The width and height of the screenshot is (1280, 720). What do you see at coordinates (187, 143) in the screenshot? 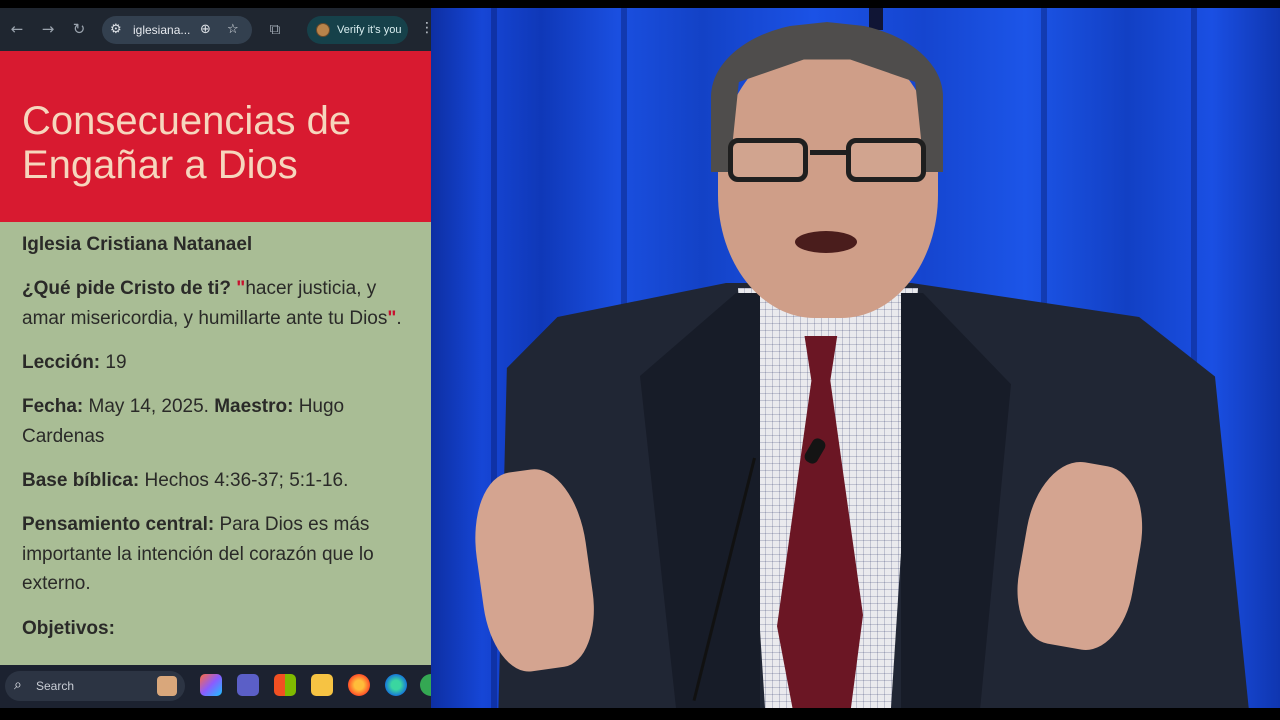
I see `page-title: Consecuencias de Engañar a Dios` at bounding box center [187, 143].